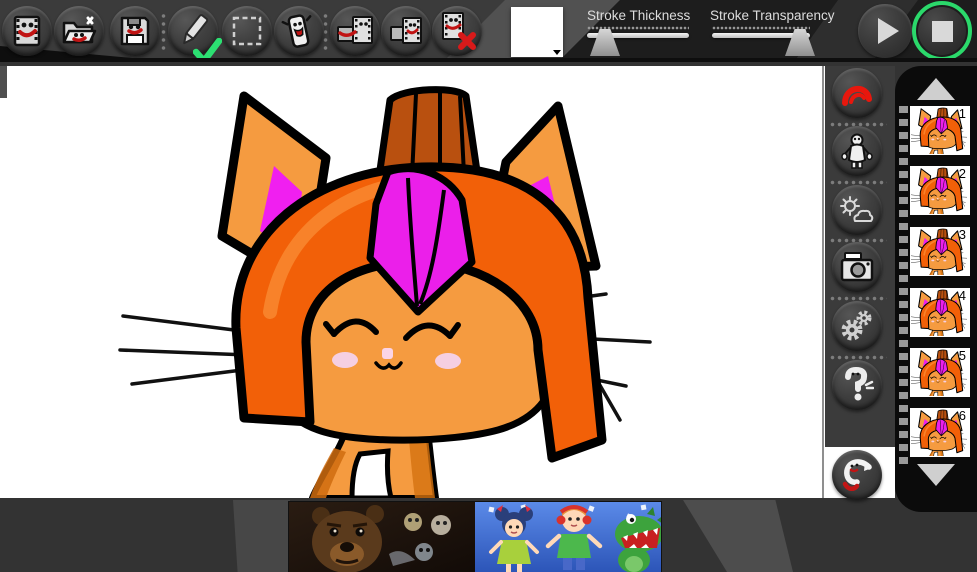  What do you see at coordinates (936, 475) in the screenshot?
I see `frames-scroll-down-button` at bounding box center [936, 475].